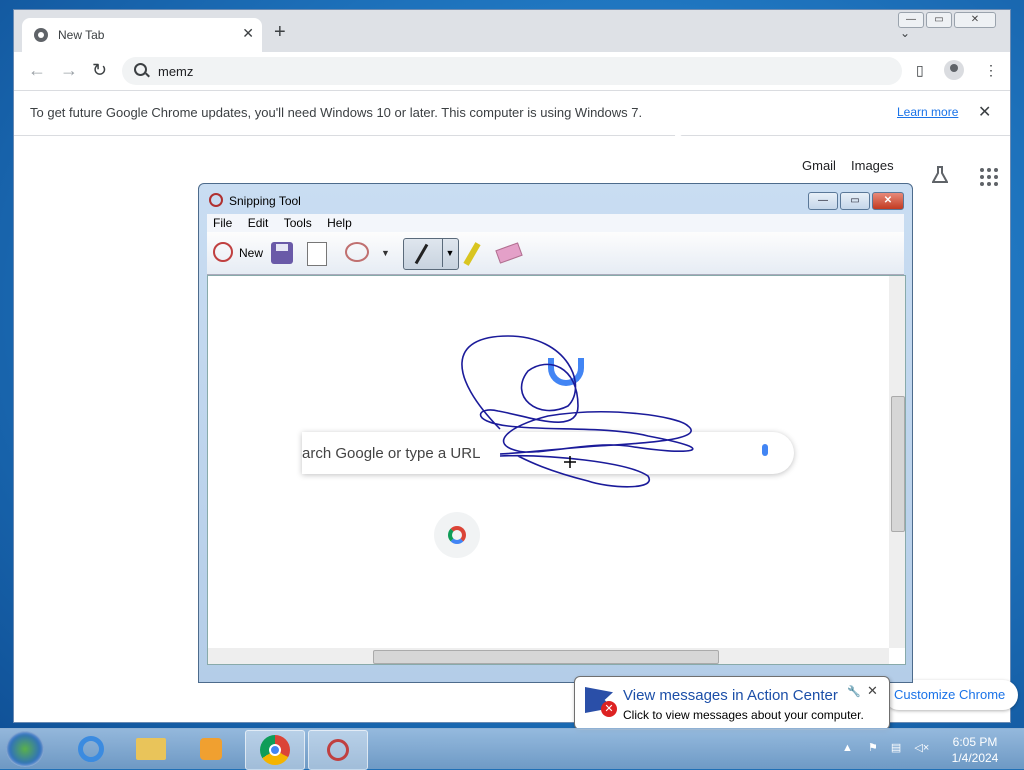 The width and height of the screenshot is (1024, 770). What do you see at coordinates (951, 695) in the screenshot?
I see `customize-chrome-button: Customize Chrome` at bounding box center [951, 695].